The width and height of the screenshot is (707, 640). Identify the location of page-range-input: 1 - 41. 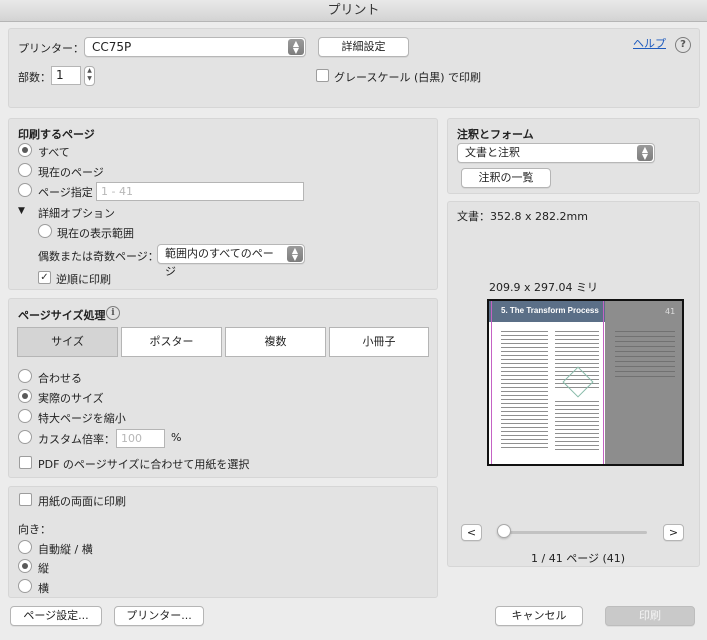
(200, 191).